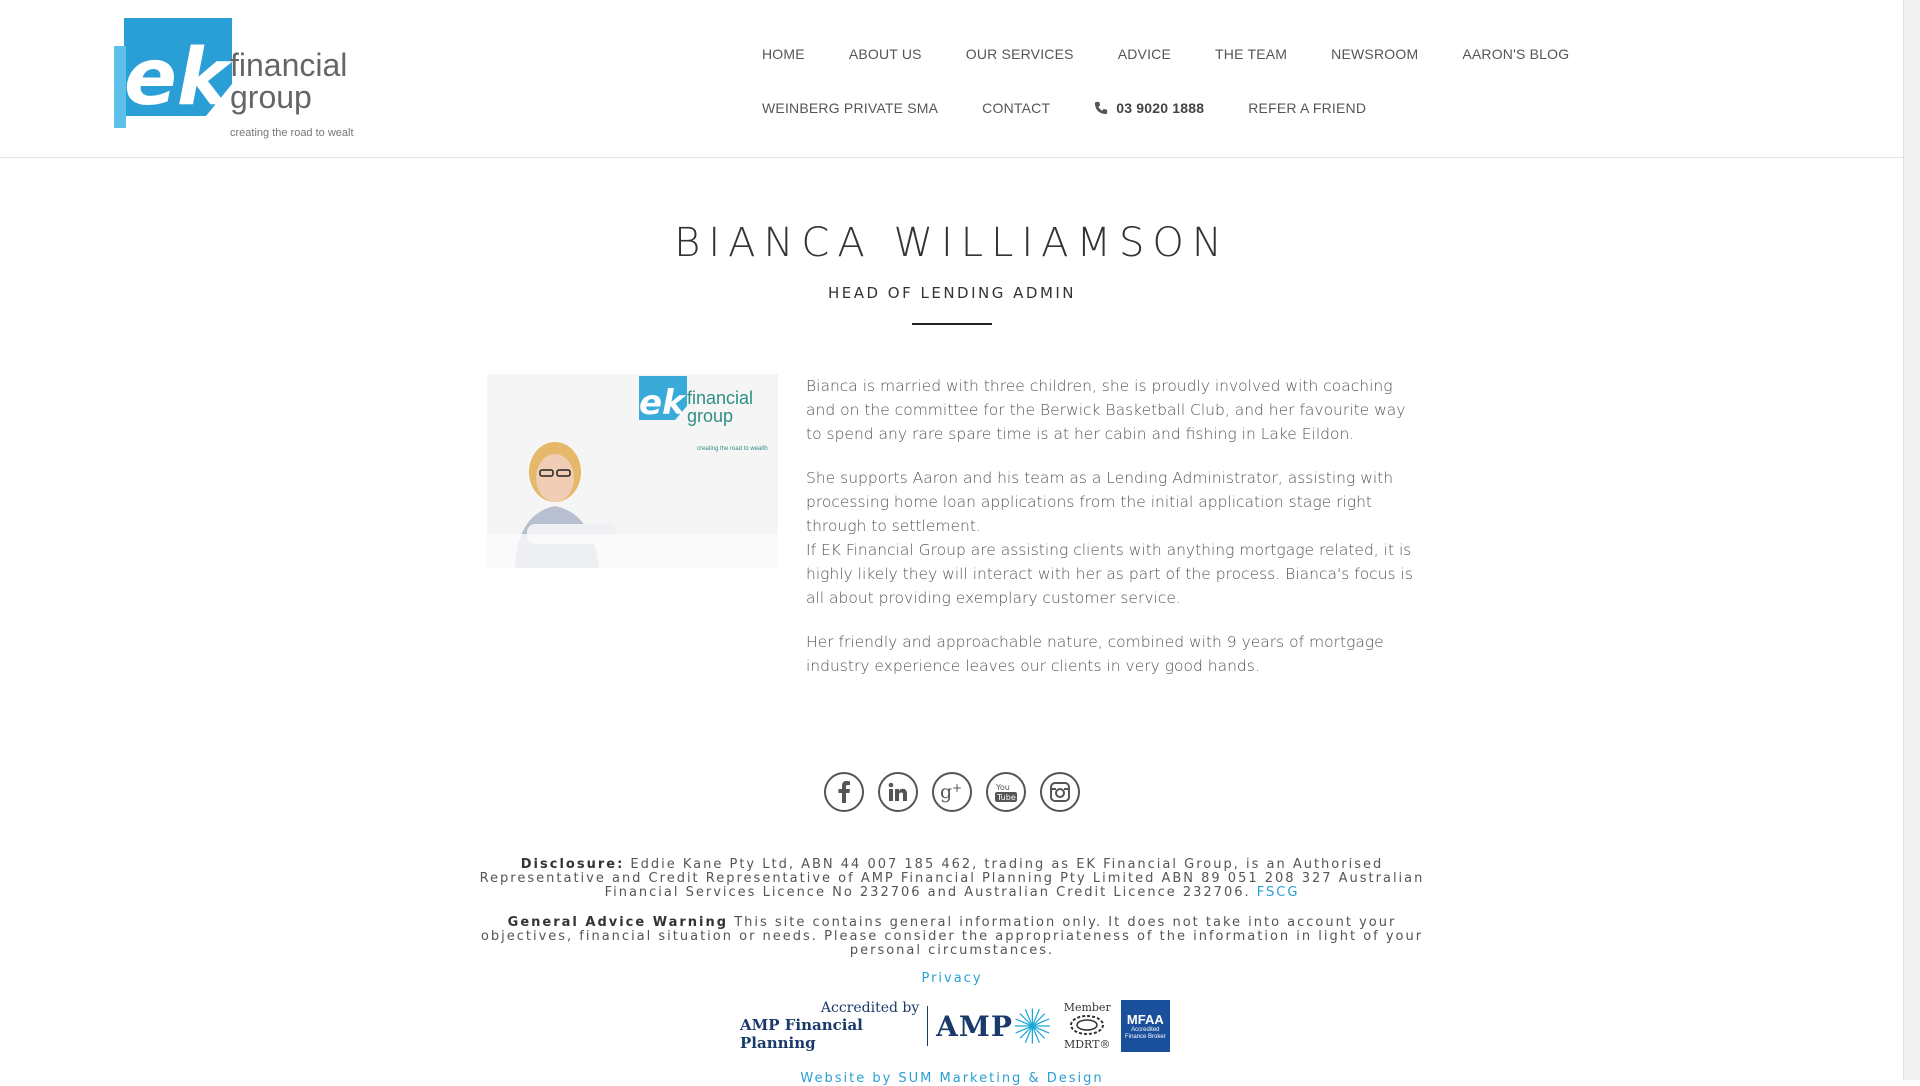 This screenshot has width=1920, height=1086. What do you see at coordinates (885, 54) in the screenshot?
I see `nav-about-us: ABOUT US` at bounding box center [885, 54].